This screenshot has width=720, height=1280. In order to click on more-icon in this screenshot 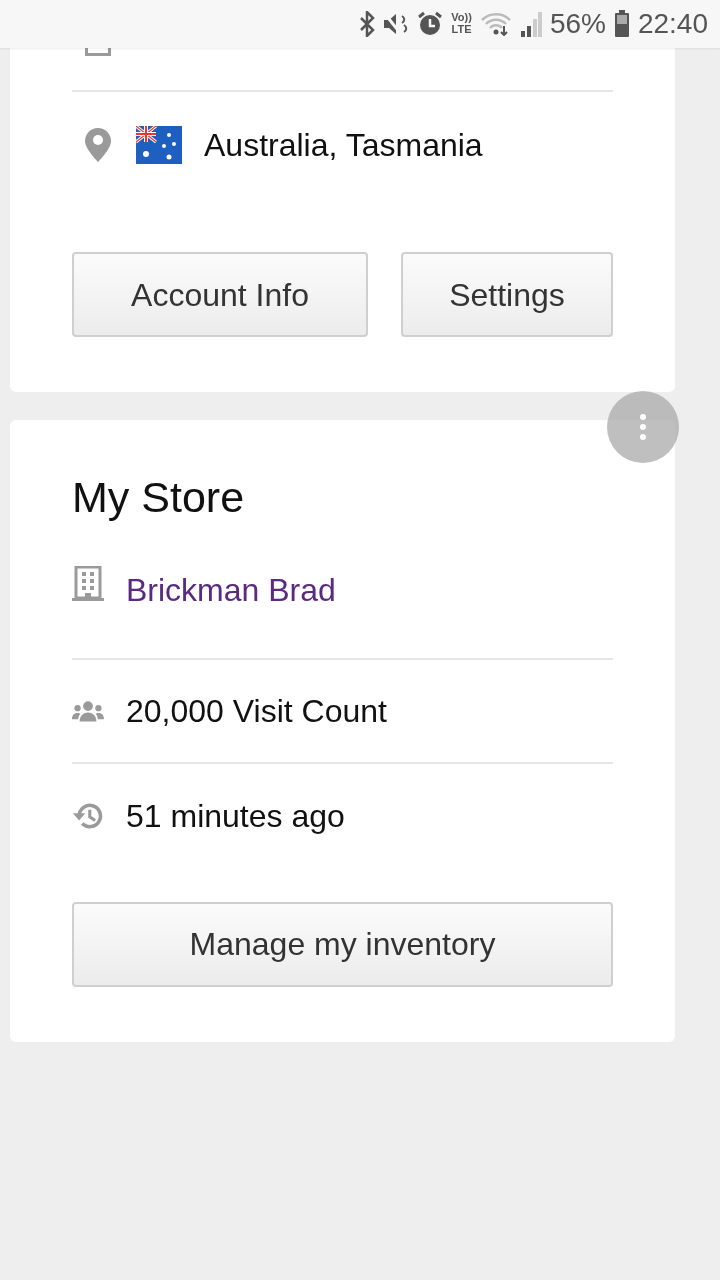, I will do `click(643, 427)`.